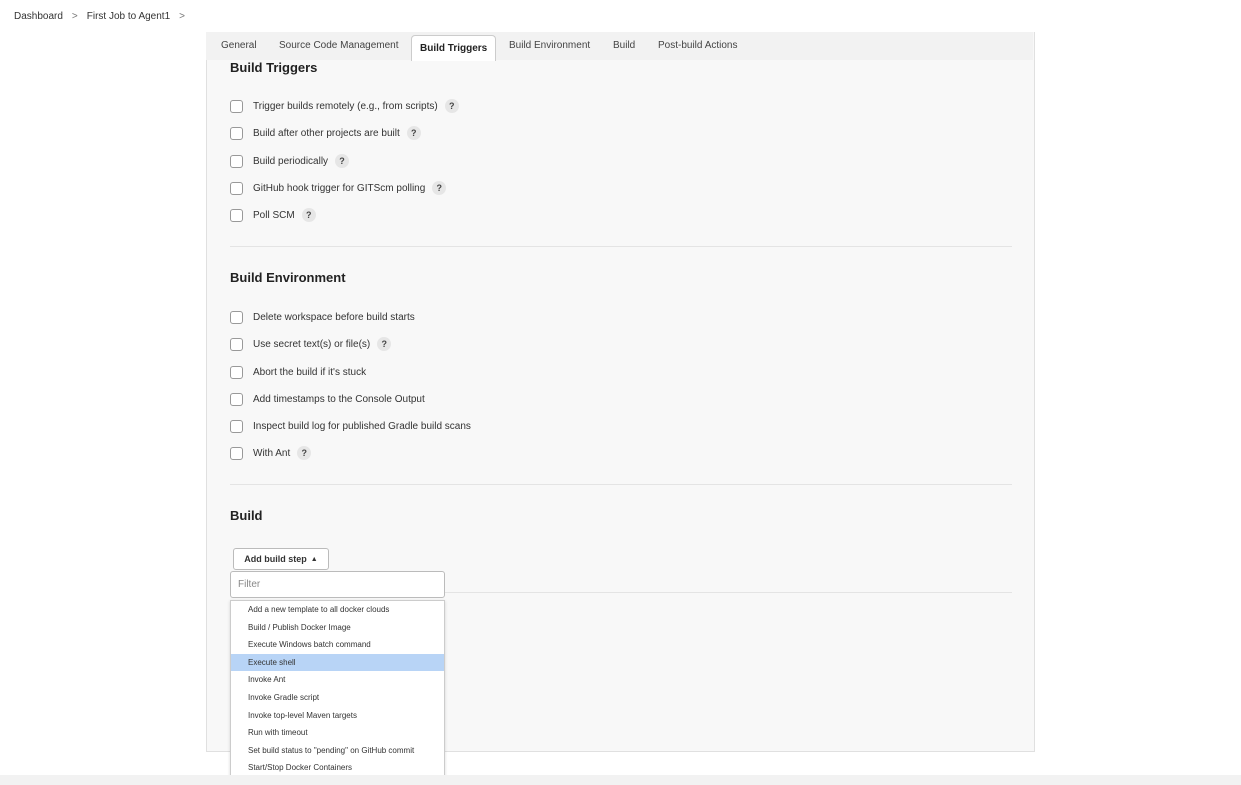  Describe the element at coordinates (310, 372) in the screenshot. I see `option-label: Abort the build if it's stuck` at that location.